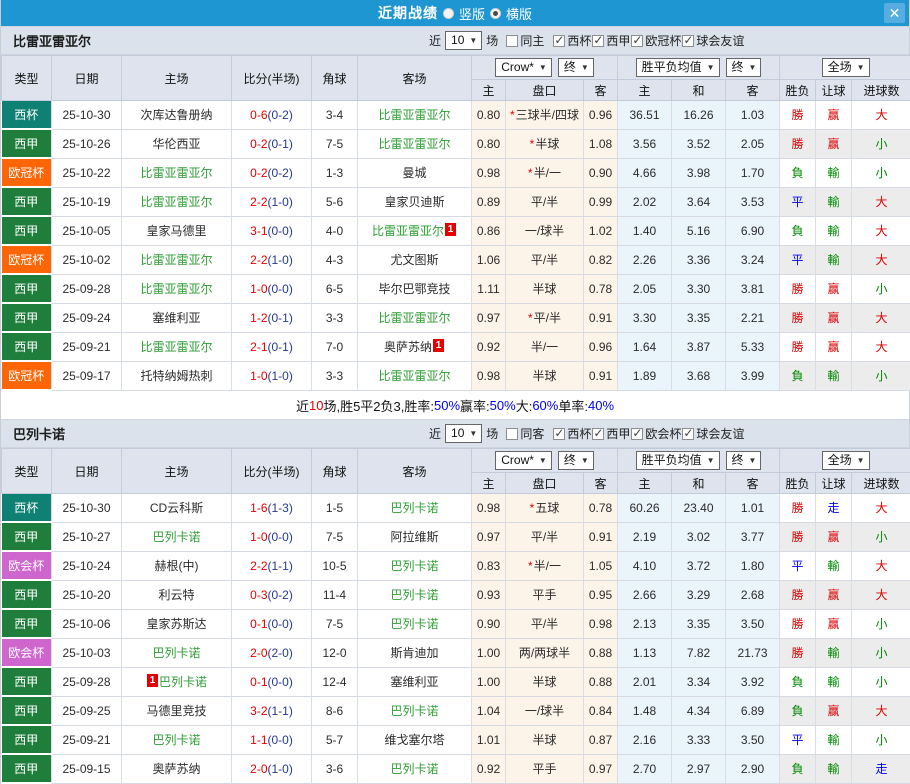 The width and height of the screenshot is (910, 784). What do you see at coordinates (177, 230) in the screenshot?
I see `home-team-cell: 皇家马德里` at bounding box center [177, 230].